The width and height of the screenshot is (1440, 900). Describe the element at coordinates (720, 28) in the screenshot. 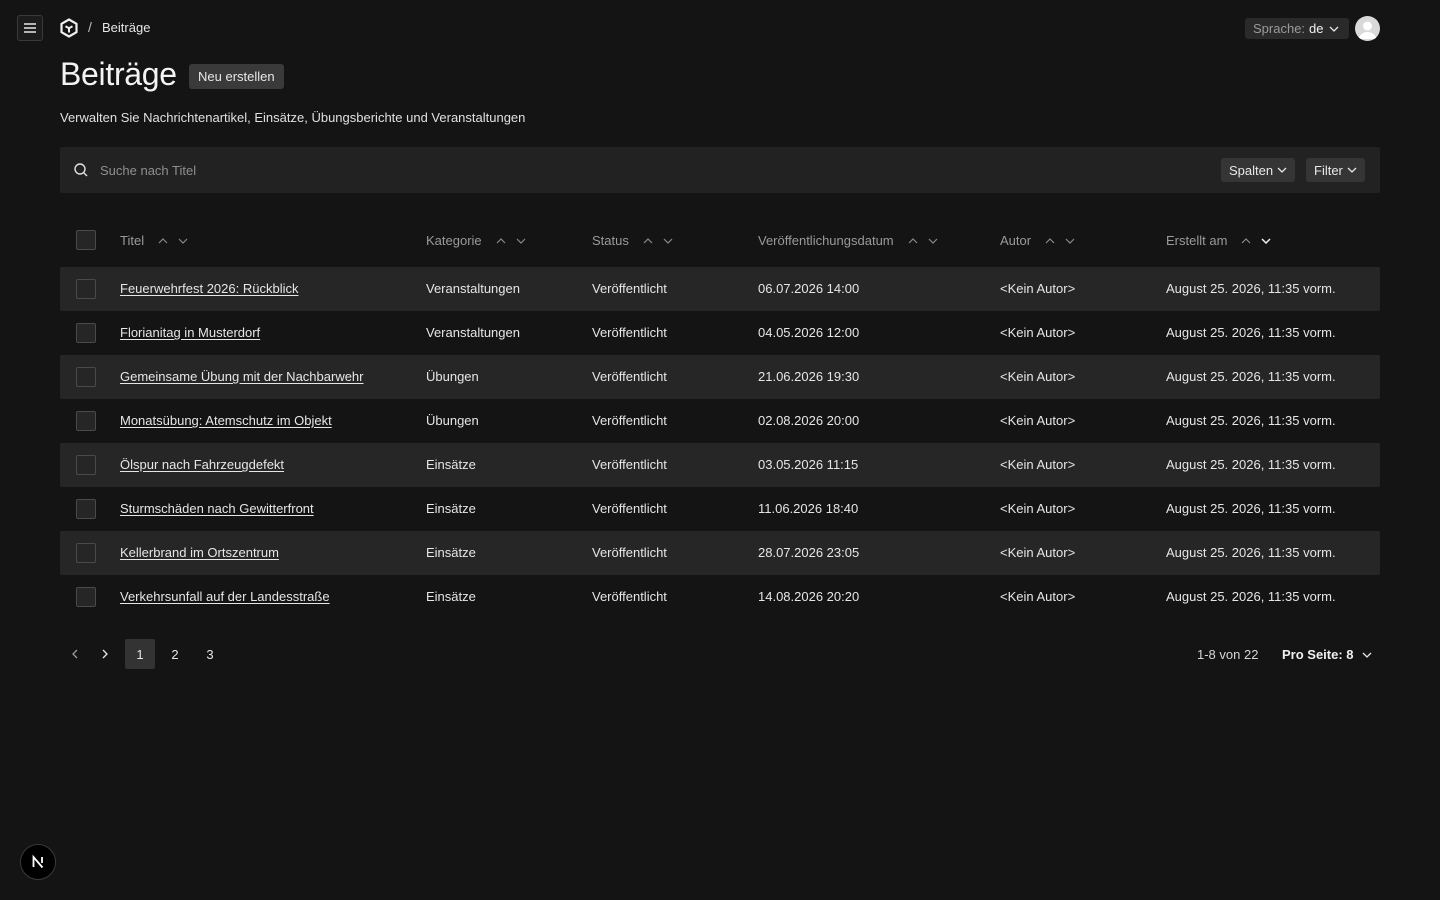

I see `top-bar: / Beiträge Sprache: de` at that location.